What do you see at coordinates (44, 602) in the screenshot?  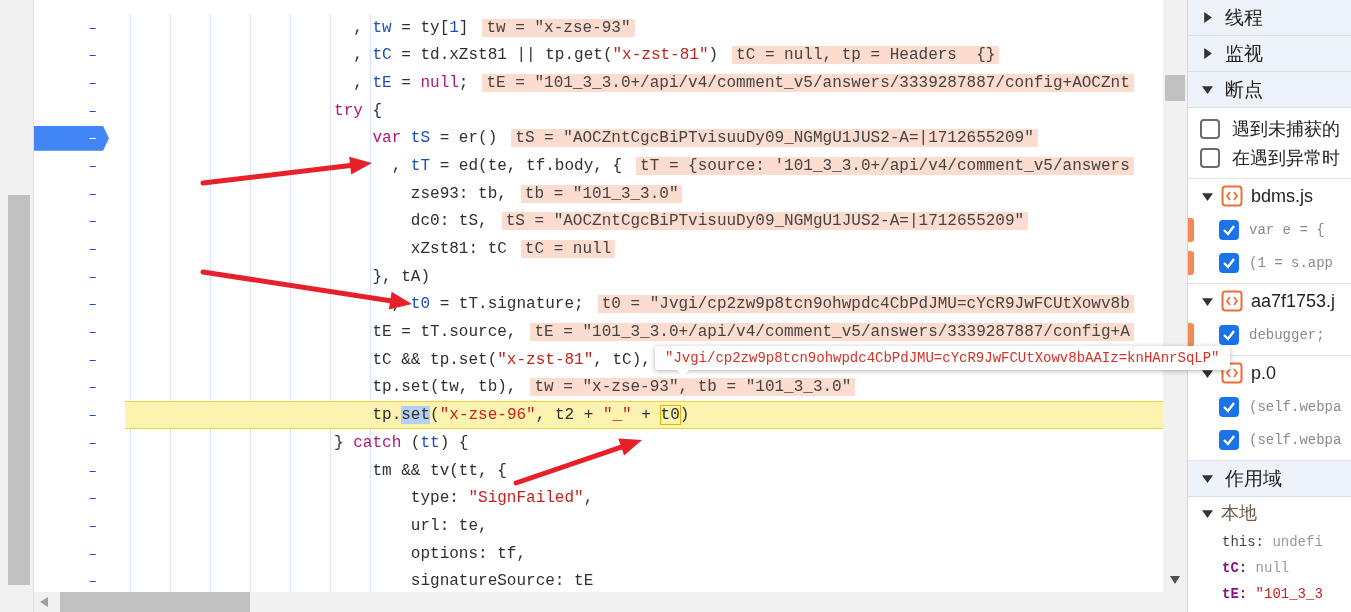 I see `scroll-left-icon` at bounding box center [44, 602].